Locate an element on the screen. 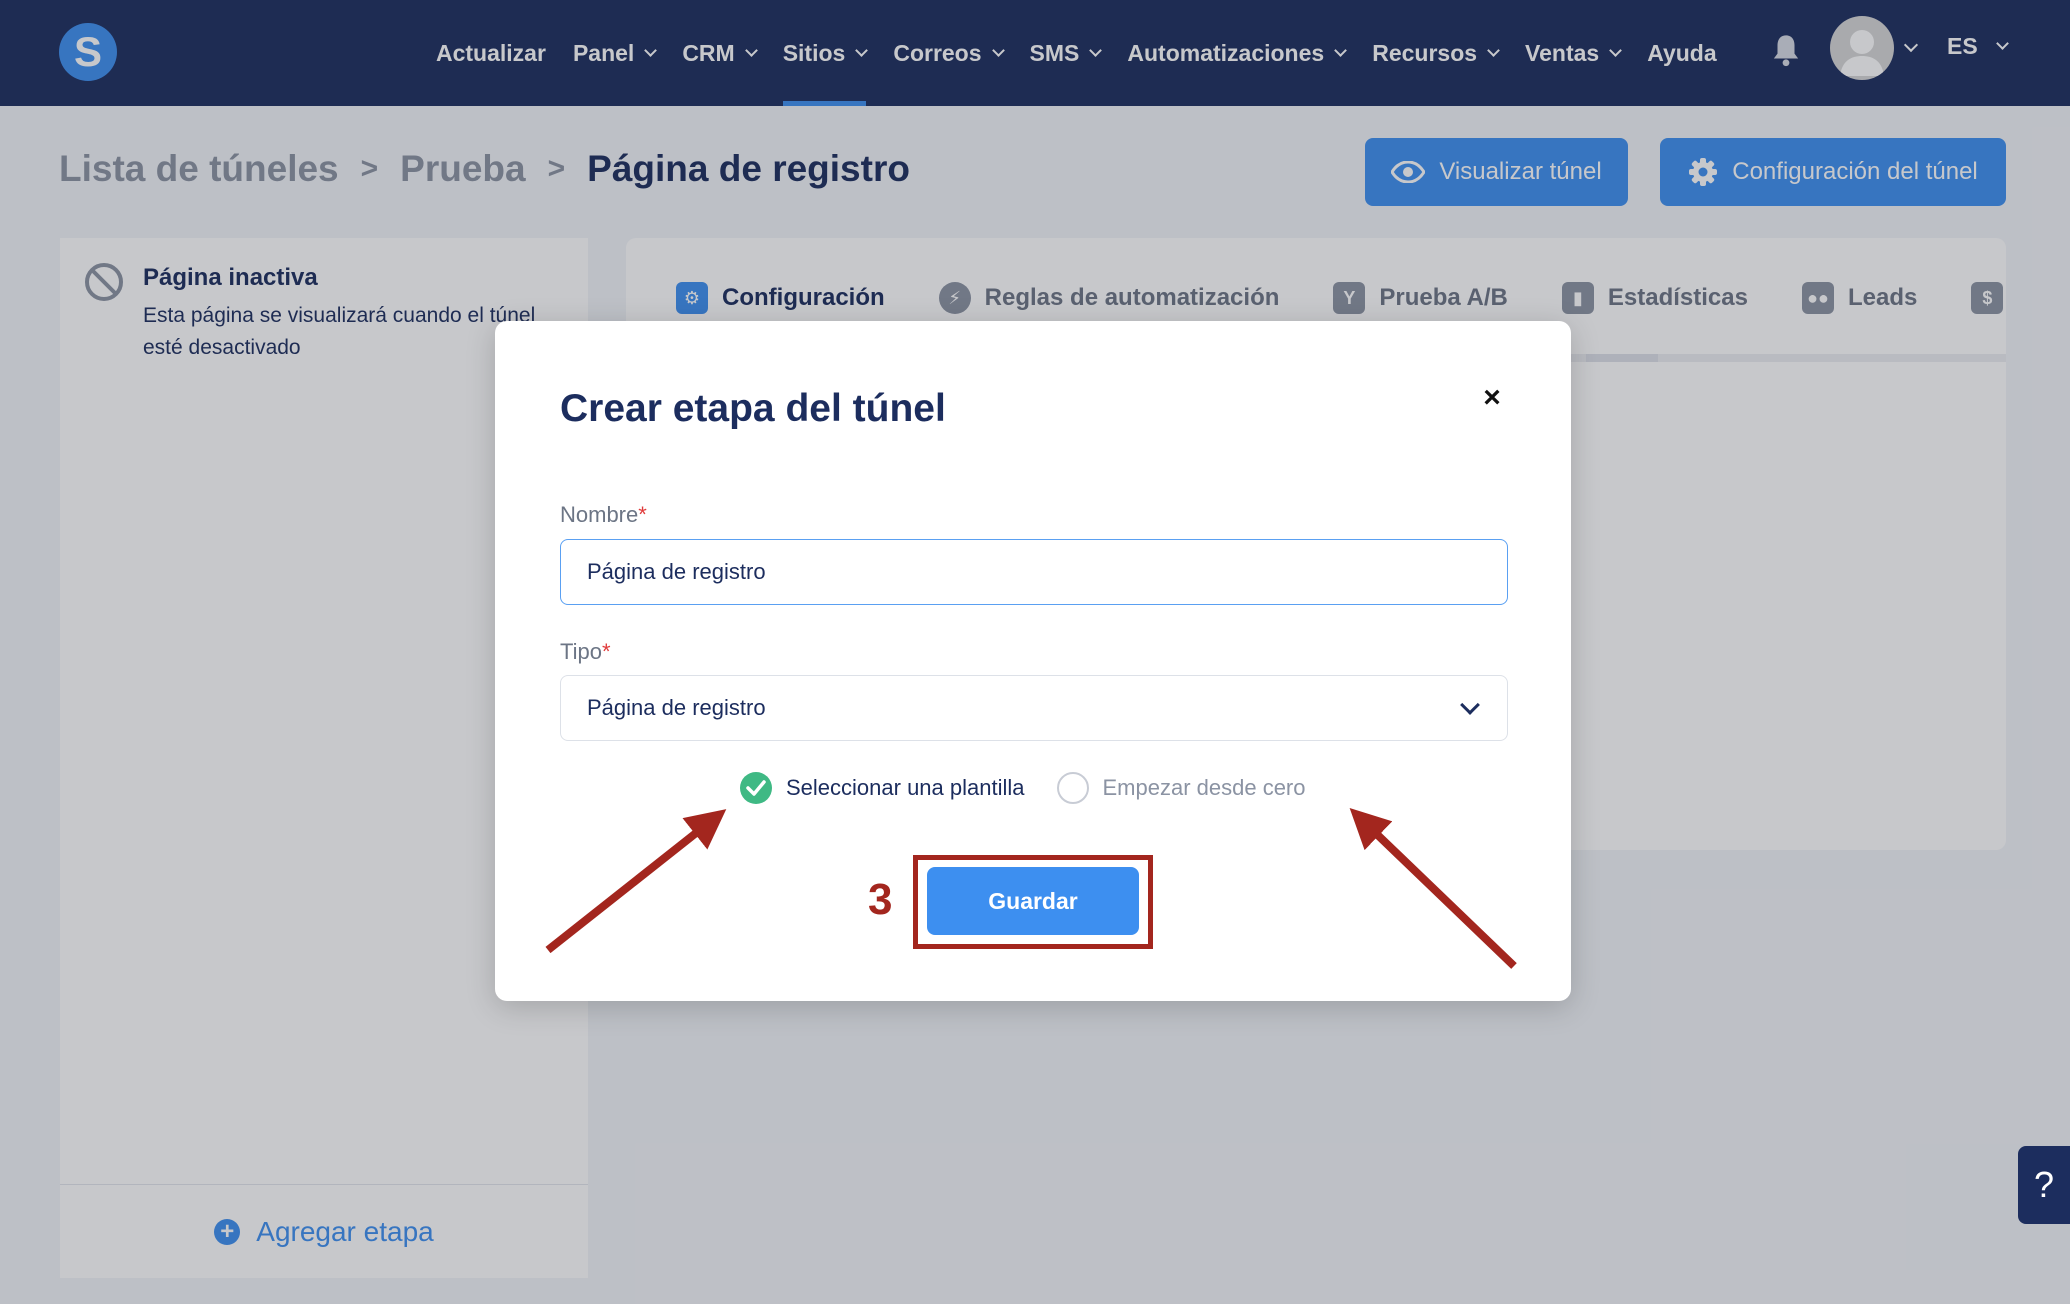  chevron-down-icon is located at coordinates (1470, 705).